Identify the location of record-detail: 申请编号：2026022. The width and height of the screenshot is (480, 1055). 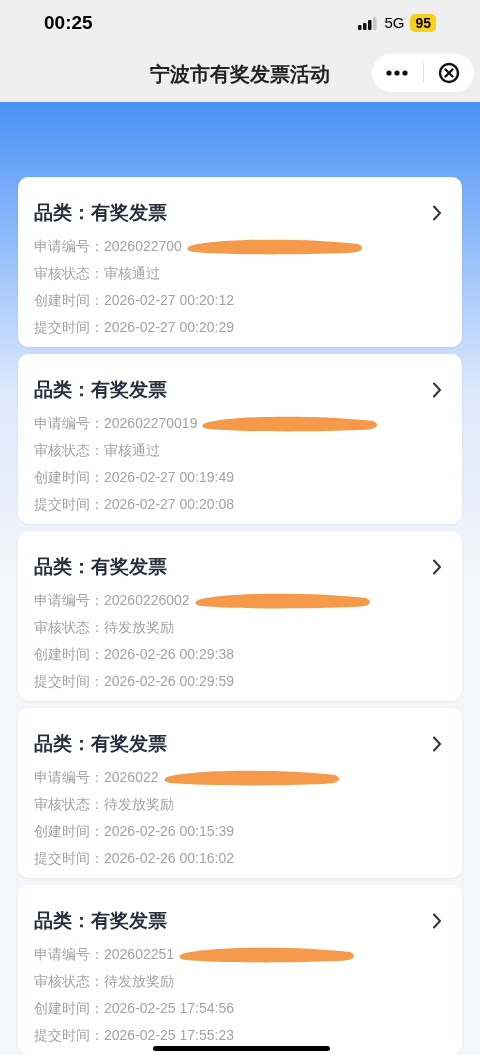
(96, 777).